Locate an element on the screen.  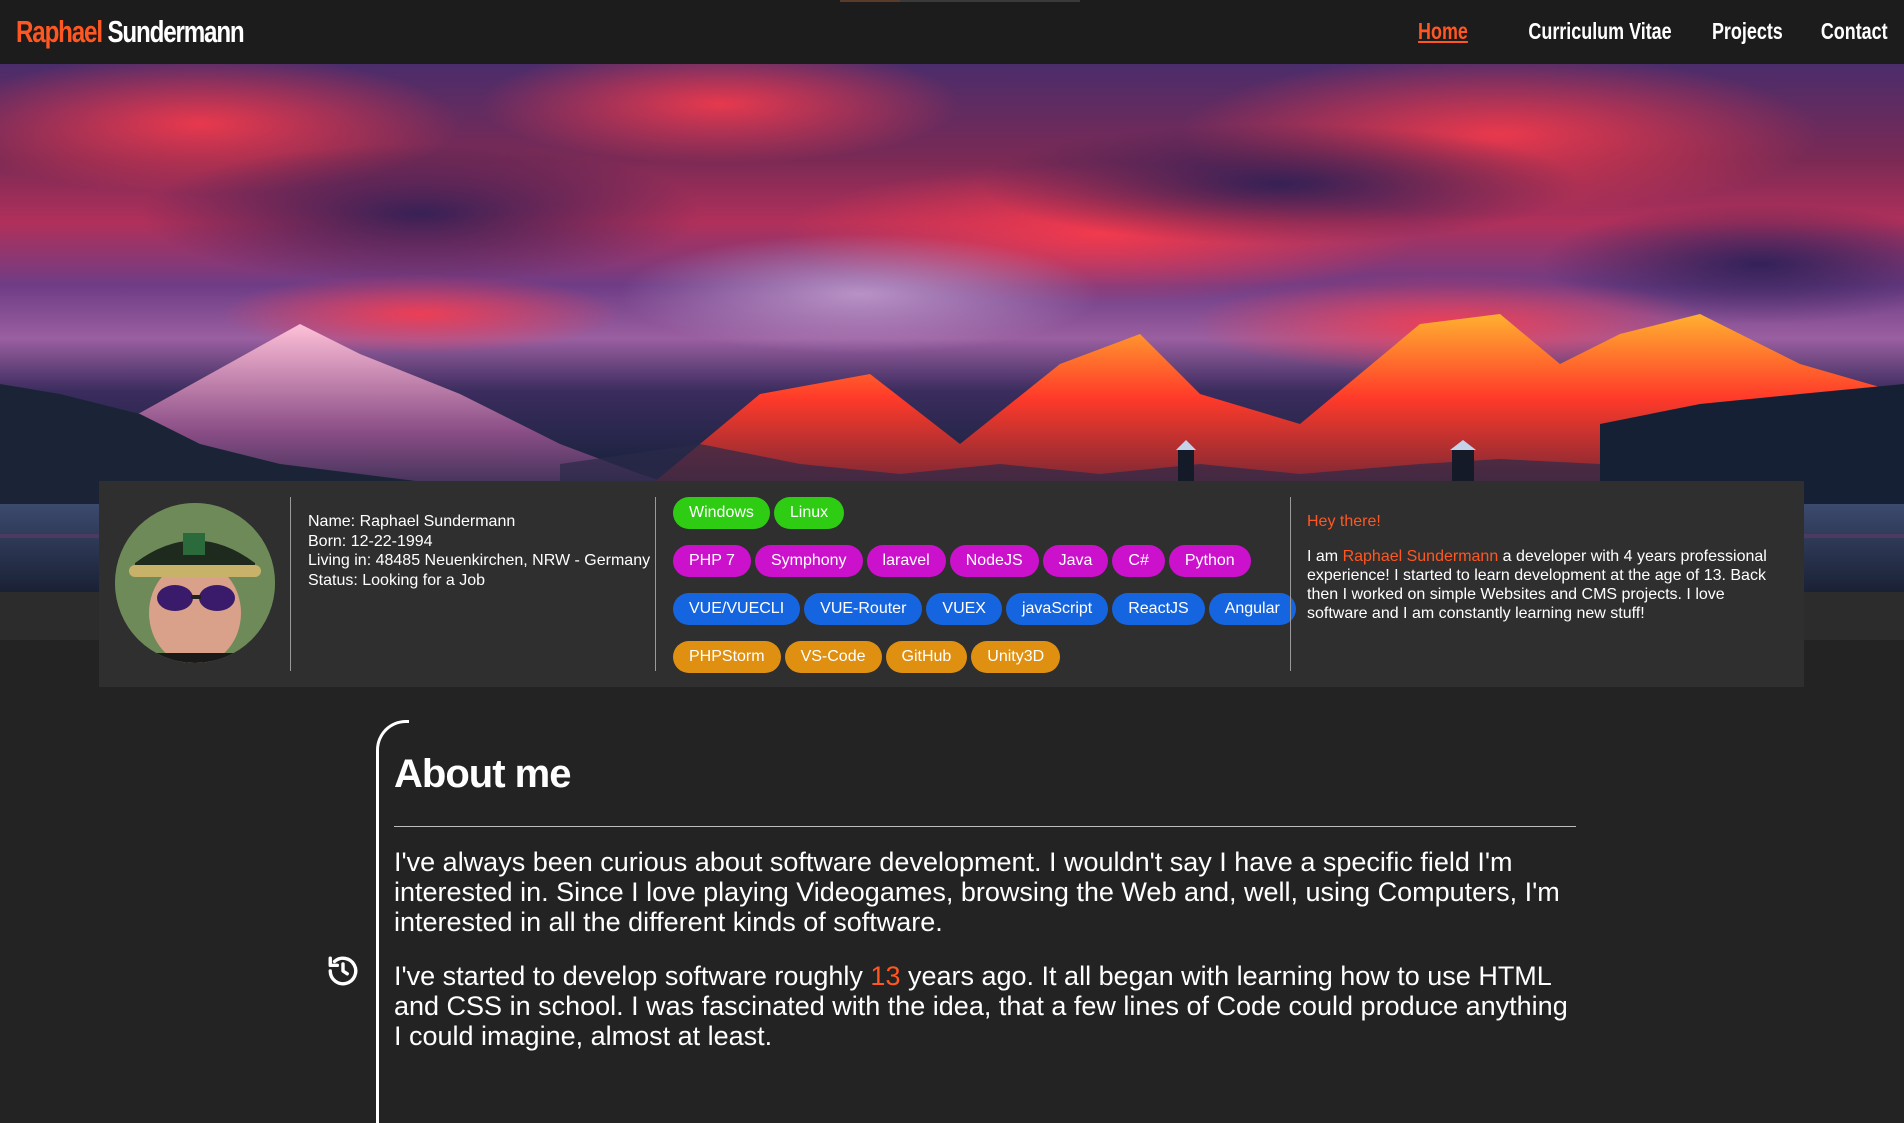
profile-born: Born: 12-22-1994 is located at coordinates (370, 541).